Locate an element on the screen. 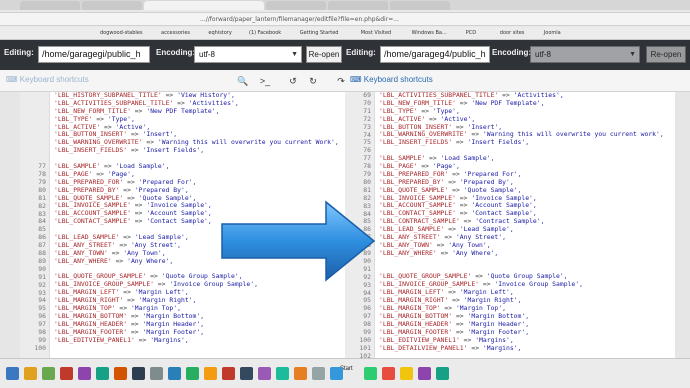  array-value: 'Contract Sample', is located at coordinates (510, 221).